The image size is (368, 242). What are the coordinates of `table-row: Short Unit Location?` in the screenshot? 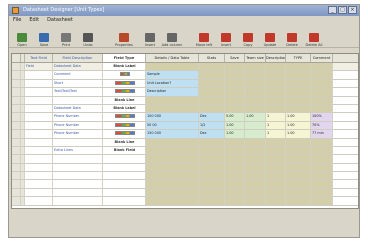 It's located at (185, 84).